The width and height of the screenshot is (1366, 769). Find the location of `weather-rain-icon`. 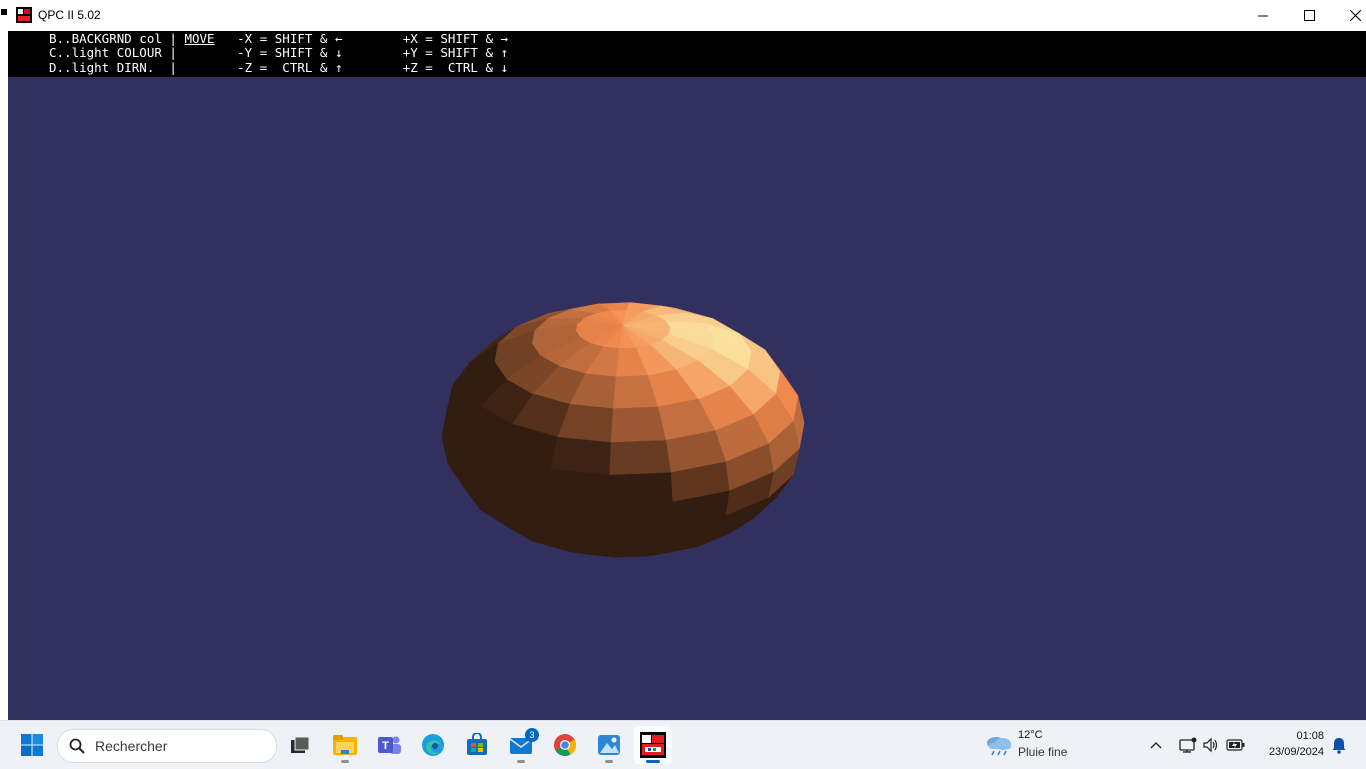

weather-rain-icon is located at coordinates (999, 744).